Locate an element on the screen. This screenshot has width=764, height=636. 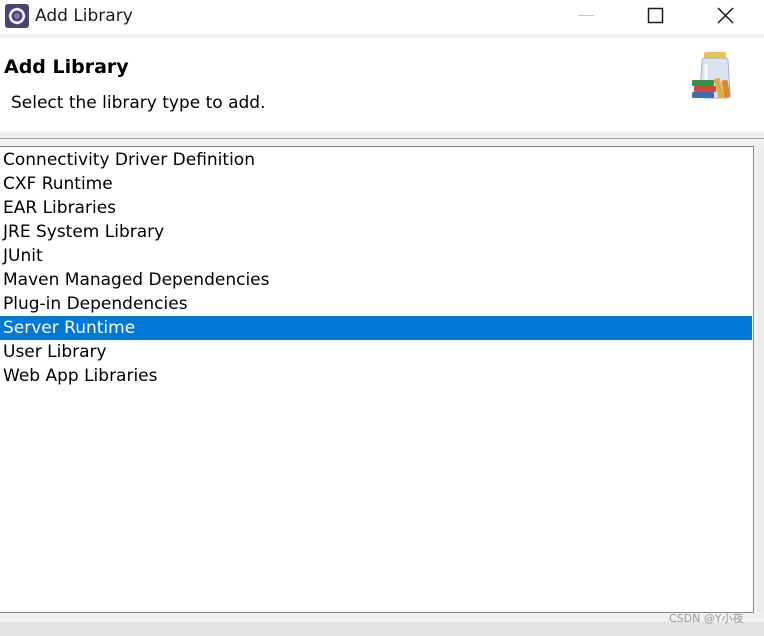
list-item: Maven Managed Dependencies is located at coordinates (376, 280).